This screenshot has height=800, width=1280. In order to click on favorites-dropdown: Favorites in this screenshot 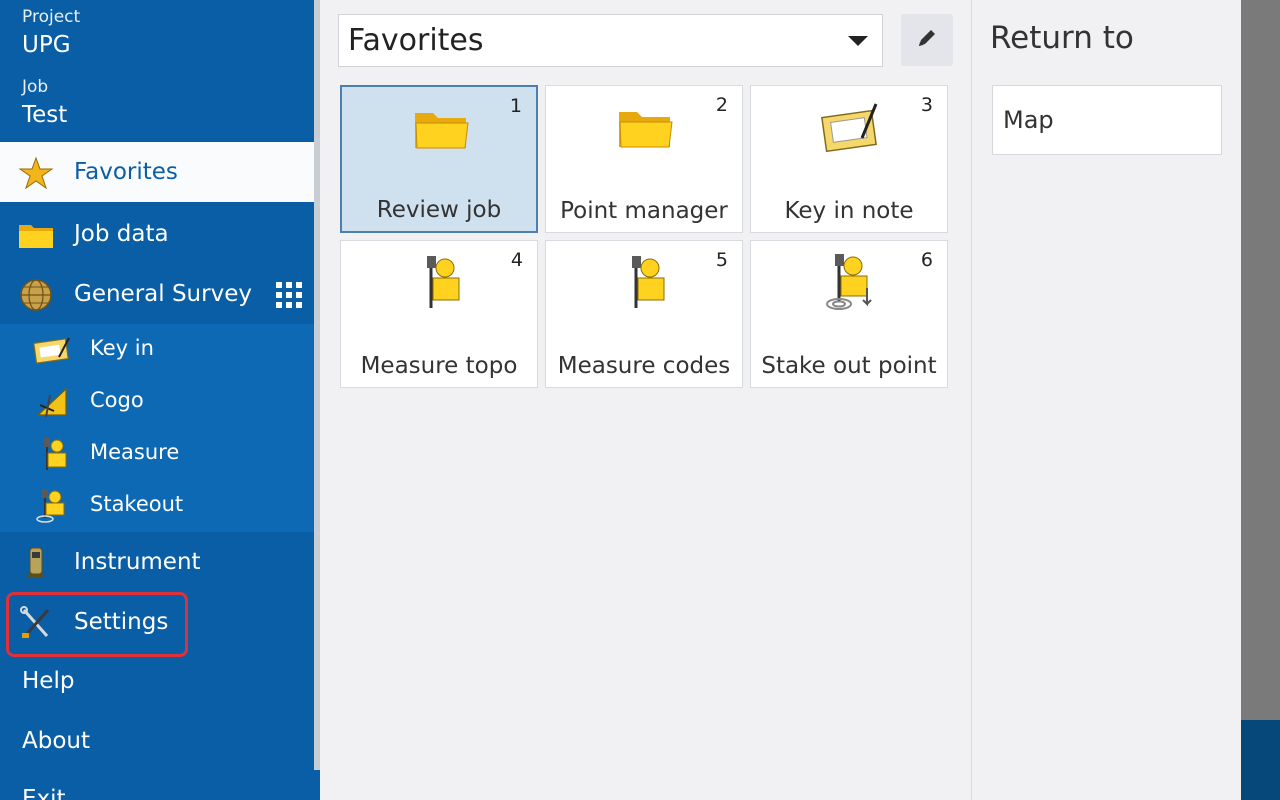, I will do `click(610, 40)`.